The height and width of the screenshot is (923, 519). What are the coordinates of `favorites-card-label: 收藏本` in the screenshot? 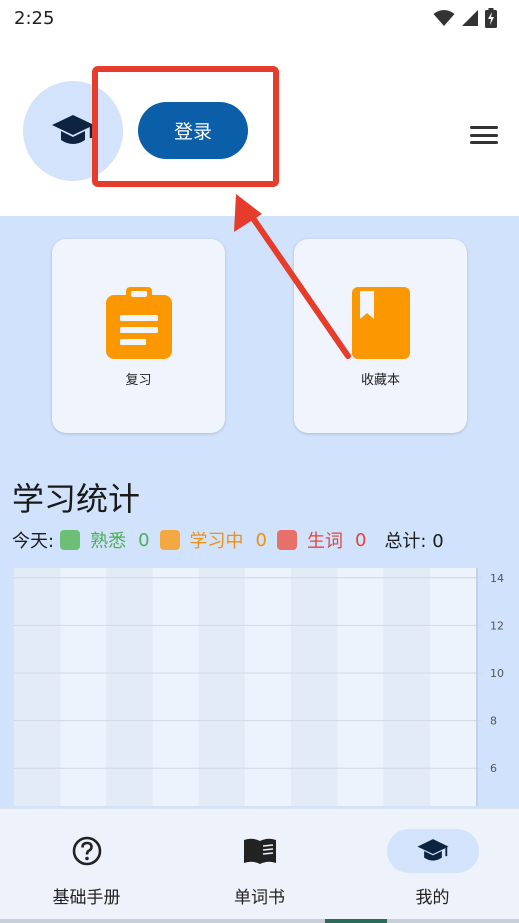 It's located at (380, 380).